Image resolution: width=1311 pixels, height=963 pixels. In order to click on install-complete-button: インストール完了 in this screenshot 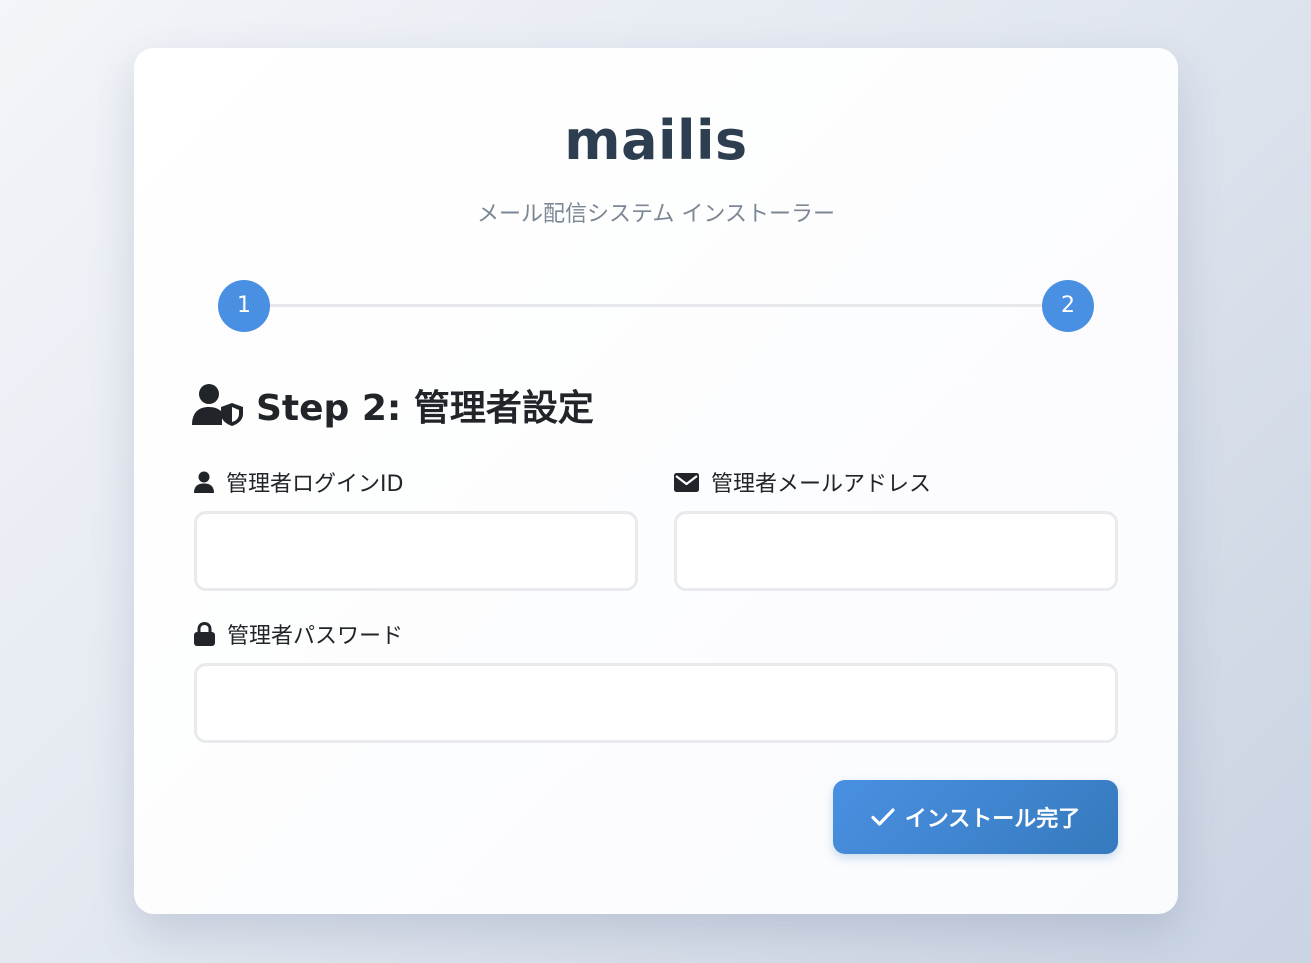, I will do `click(975, 817)`.